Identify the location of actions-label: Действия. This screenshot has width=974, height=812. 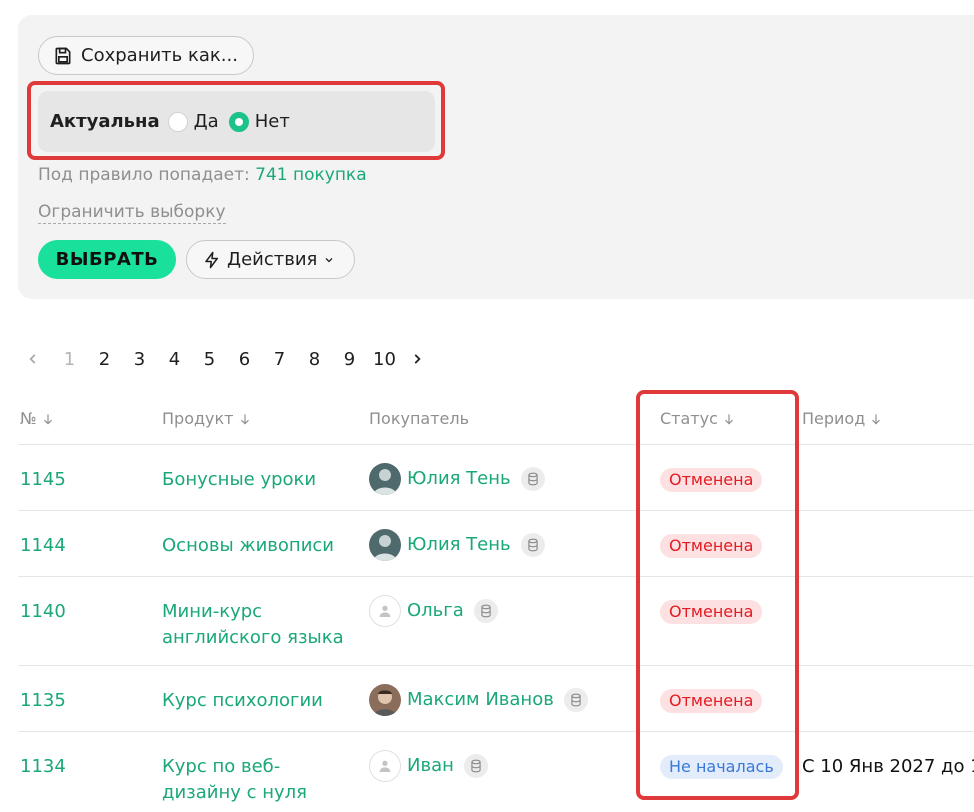
(272, 259).